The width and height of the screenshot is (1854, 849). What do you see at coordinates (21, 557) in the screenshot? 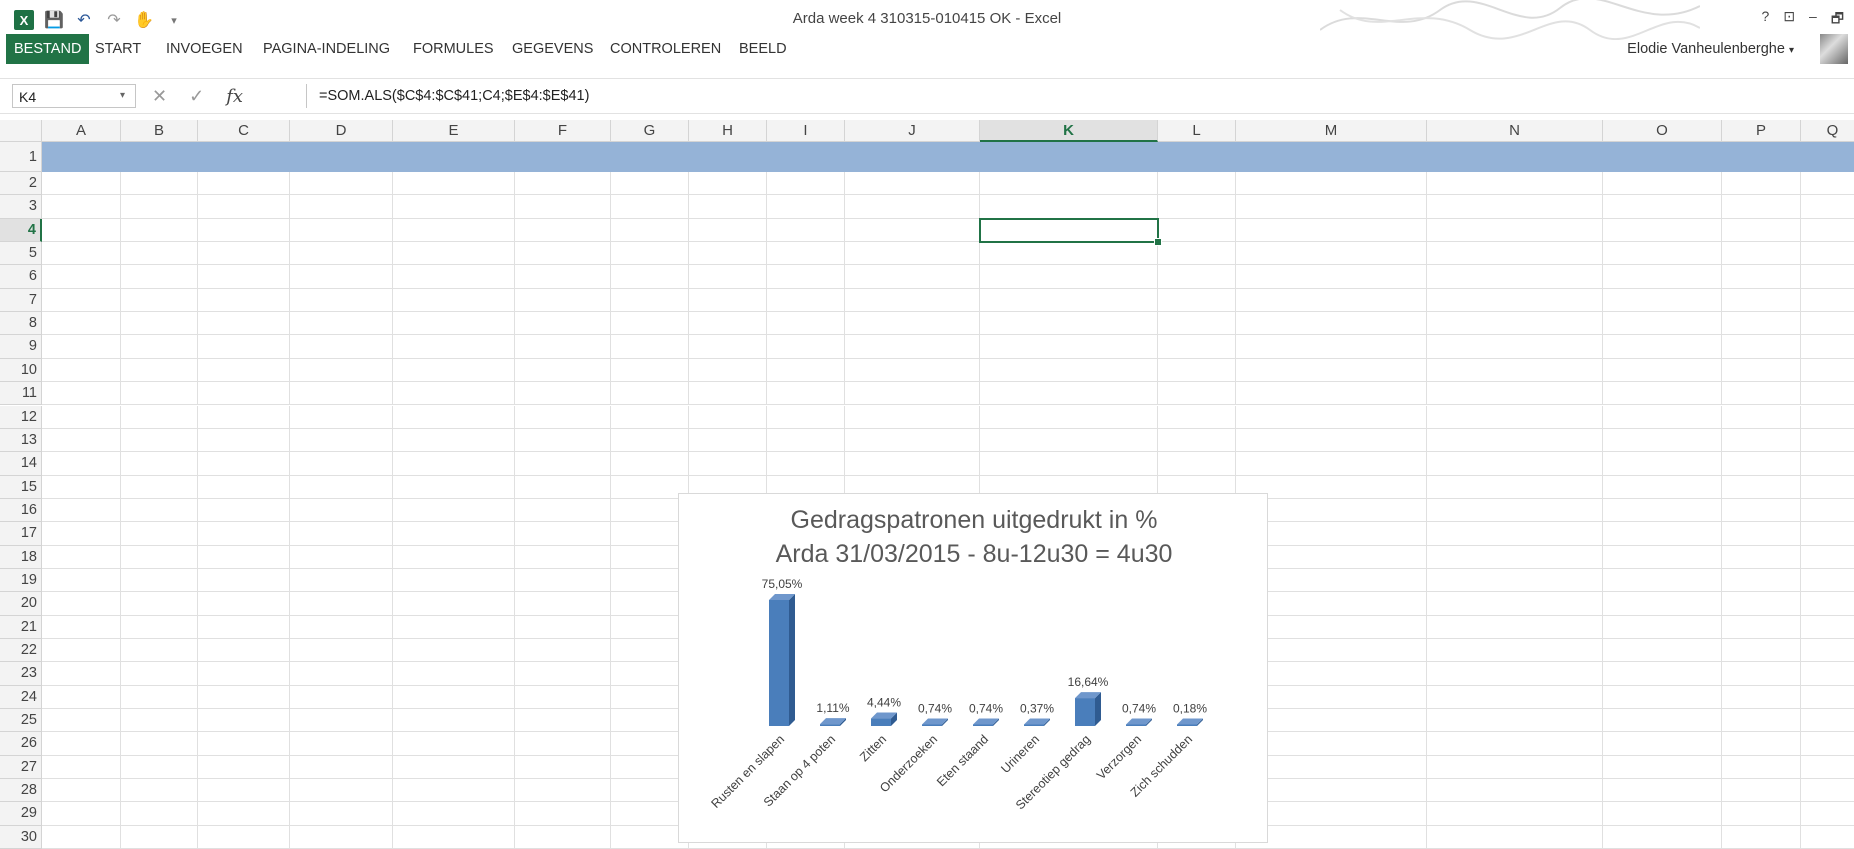
I see `row-header-18: 18` at bounding box center [21, 557].